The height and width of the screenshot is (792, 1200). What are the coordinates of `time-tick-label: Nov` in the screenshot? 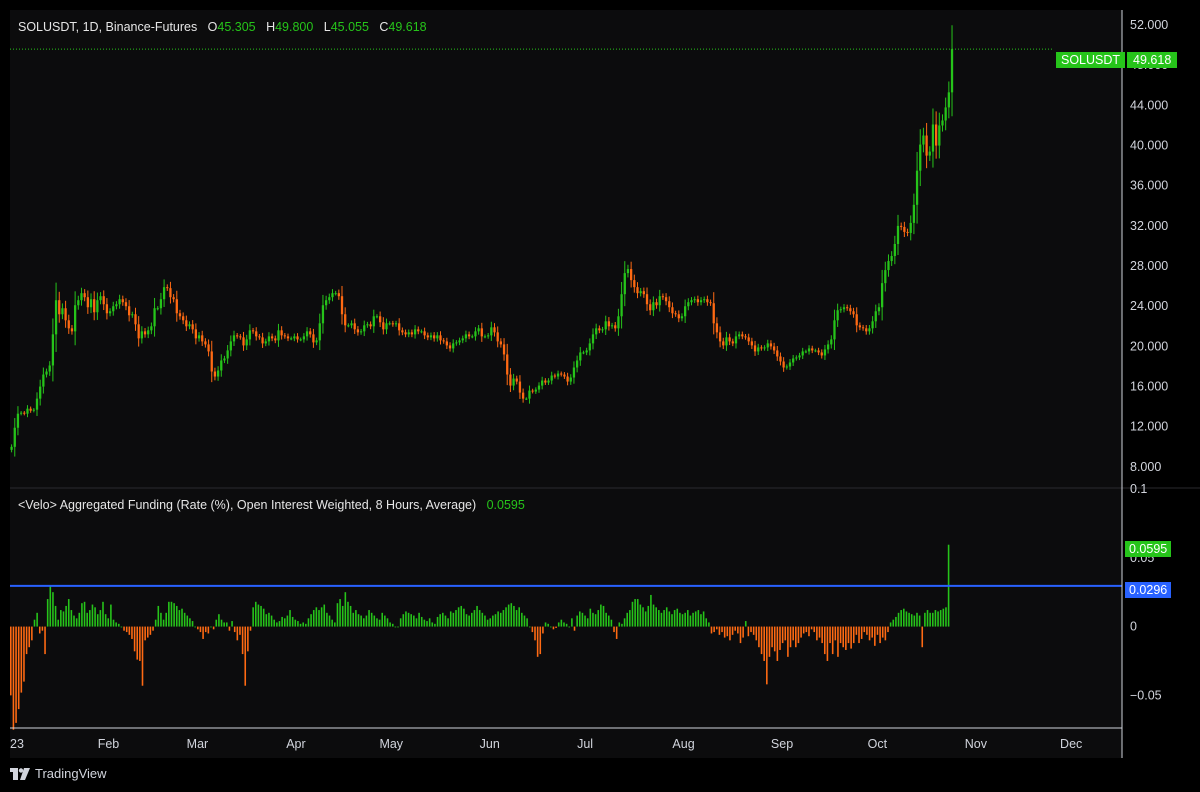 It's located at (976, 744).